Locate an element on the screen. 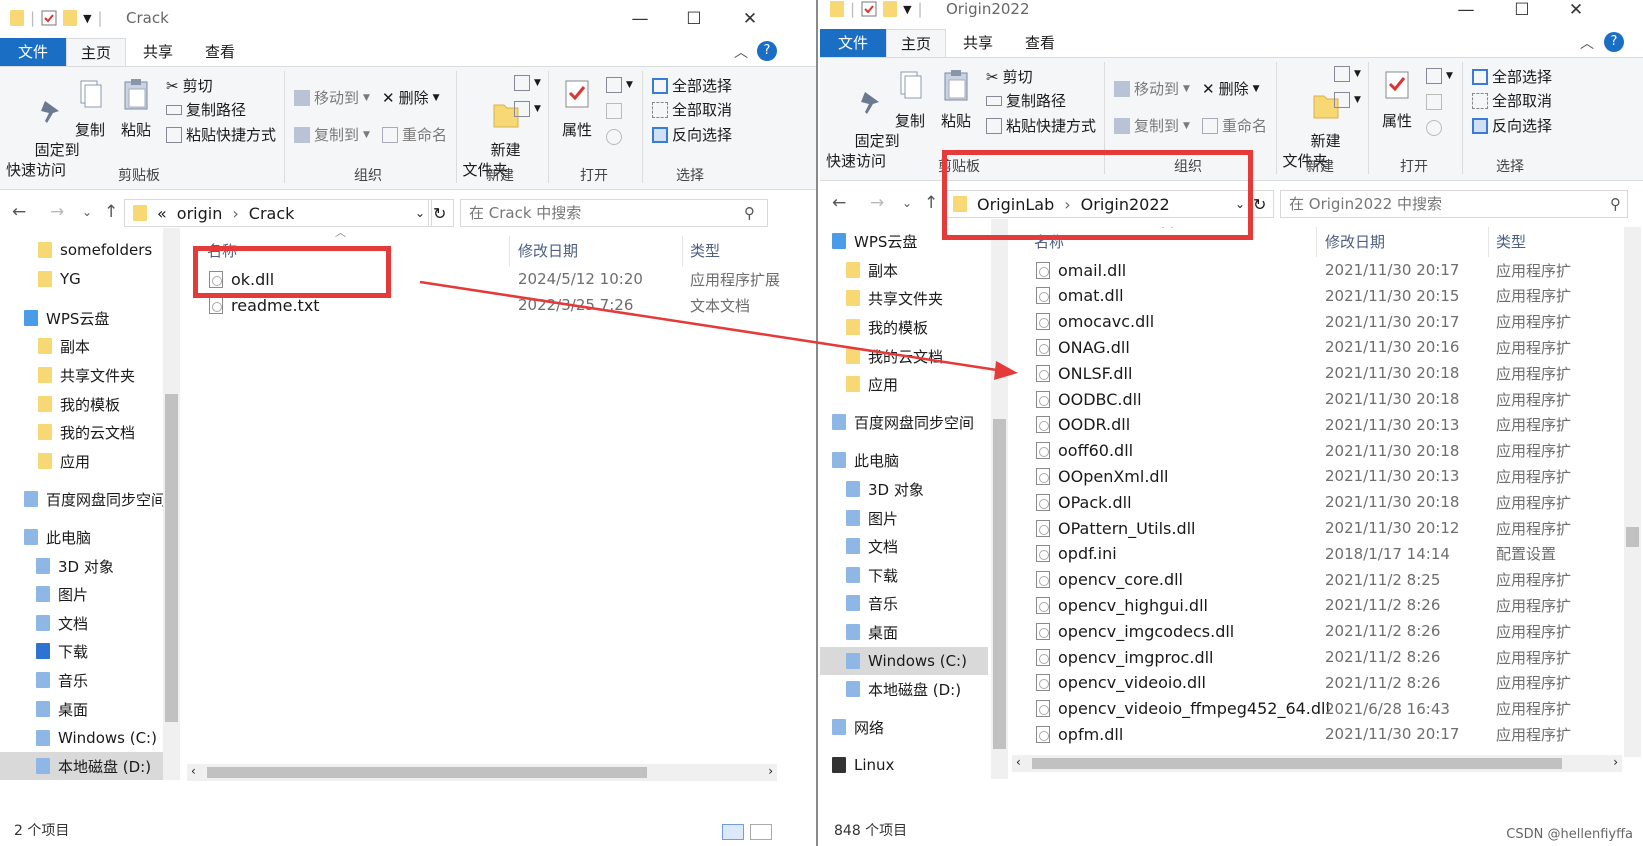 The width and height of the screenshot is (1643, 846). customize-qa-icon: ▼ is located at coordinates (907, 9).